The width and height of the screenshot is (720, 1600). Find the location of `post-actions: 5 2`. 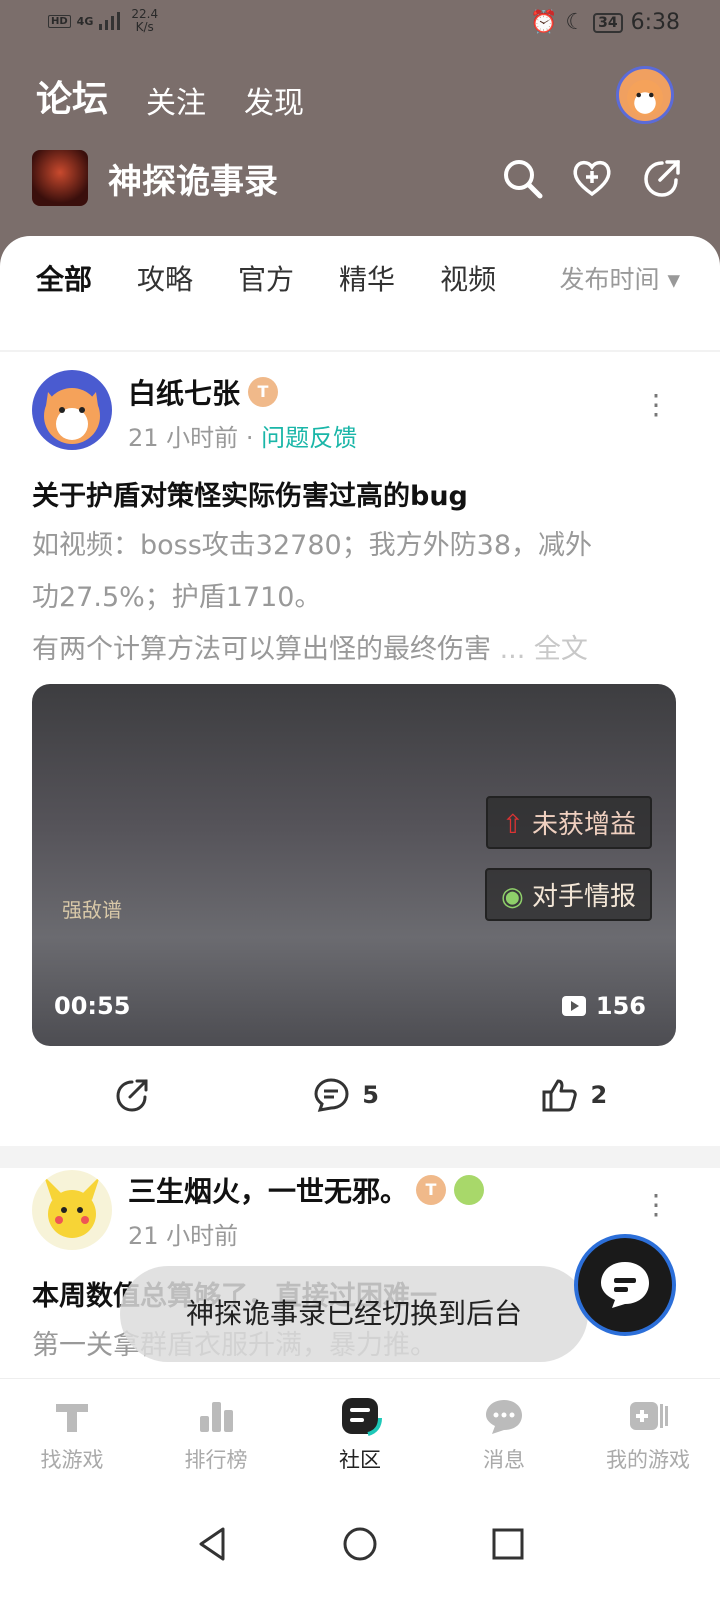

post-actions: 5 2 is located at coordinates (360, 1095).